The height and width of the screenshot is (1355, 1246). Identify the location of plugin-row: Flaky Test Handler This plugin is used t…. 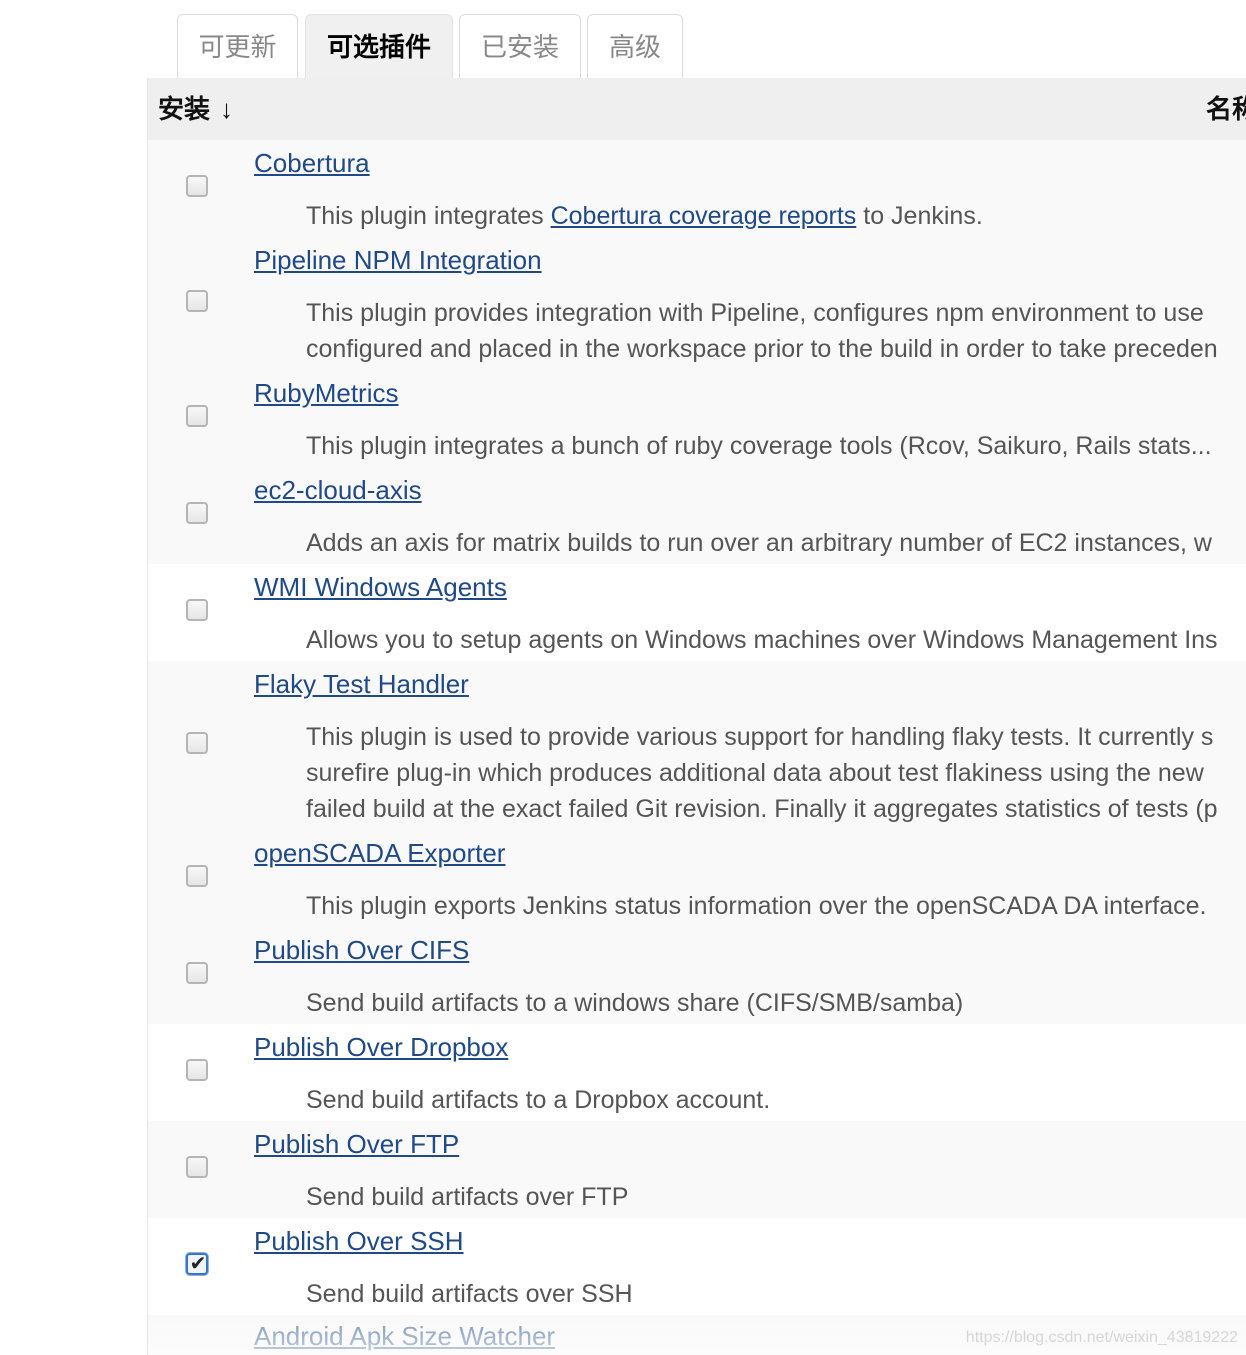
(697, 745).